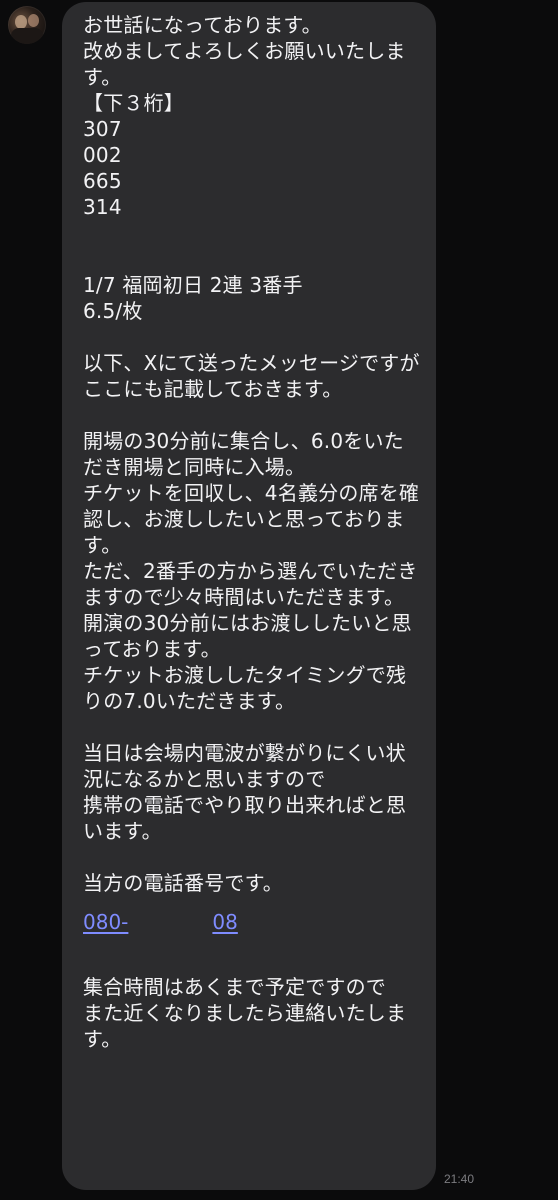 The image size is (558, 1200). Describe the element at coordinates (27, 36) in the screenshot. I see `avatar-body` at that location.